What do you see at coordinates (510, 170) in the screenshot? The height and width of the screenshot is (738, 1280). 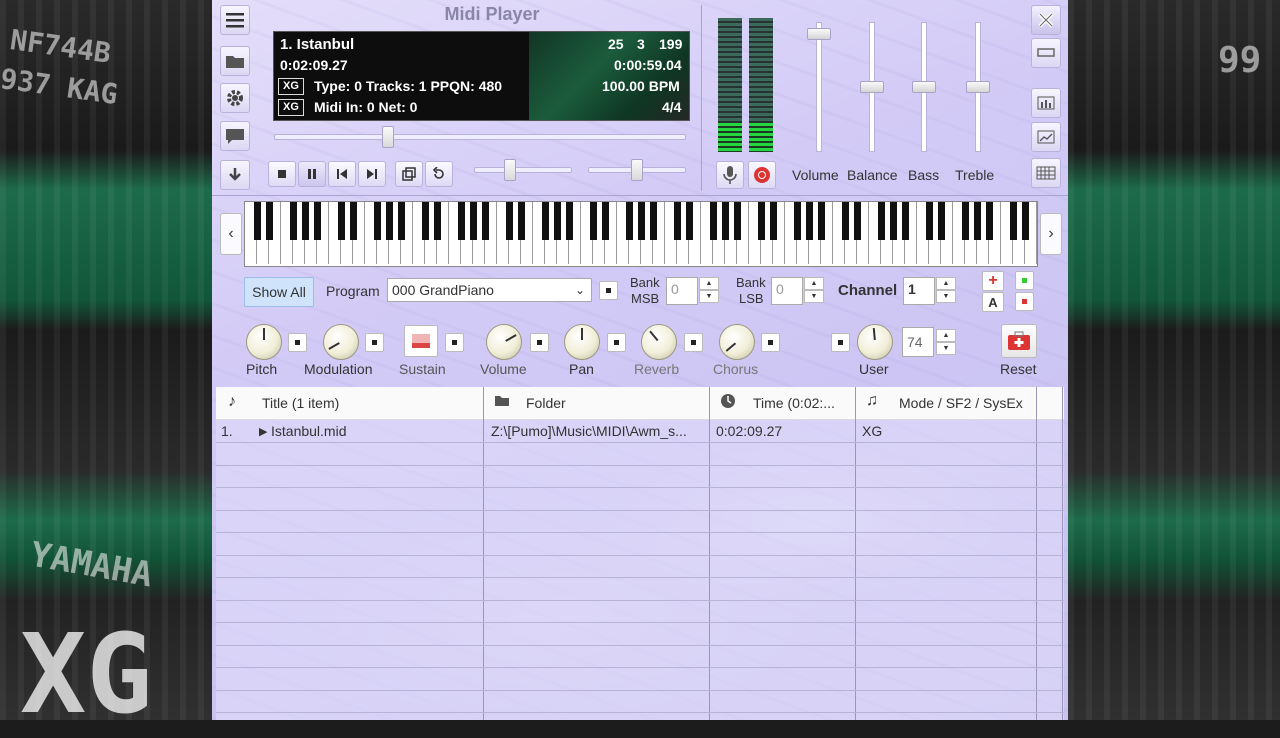 I see `tempo-slider-thumb` at bounding box center [510, 170].